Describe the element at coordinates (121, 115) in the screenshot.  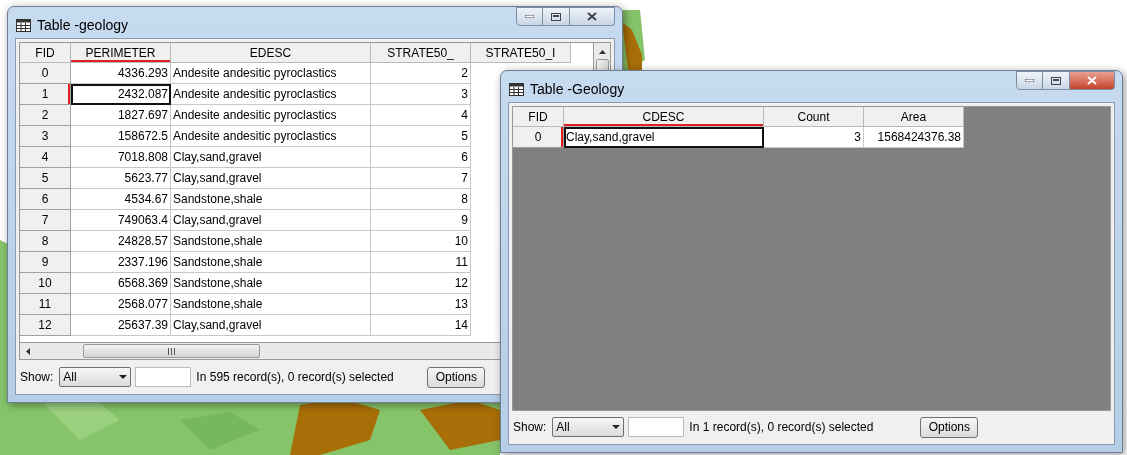
I see `table-cell: 1827.697` at that location.